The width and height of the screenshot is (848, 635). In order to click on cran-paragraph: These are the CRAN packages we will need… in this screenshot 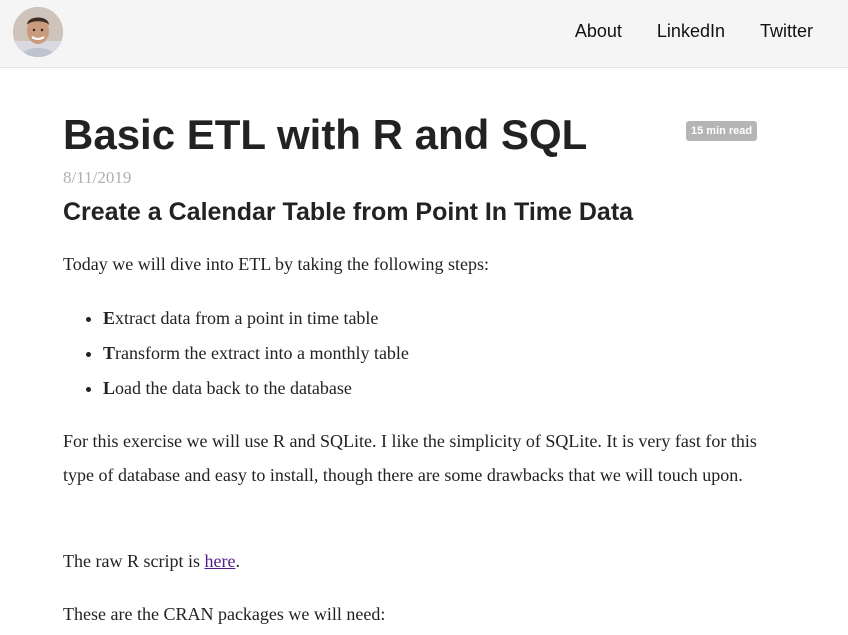, I will do `click(224, 614)`.